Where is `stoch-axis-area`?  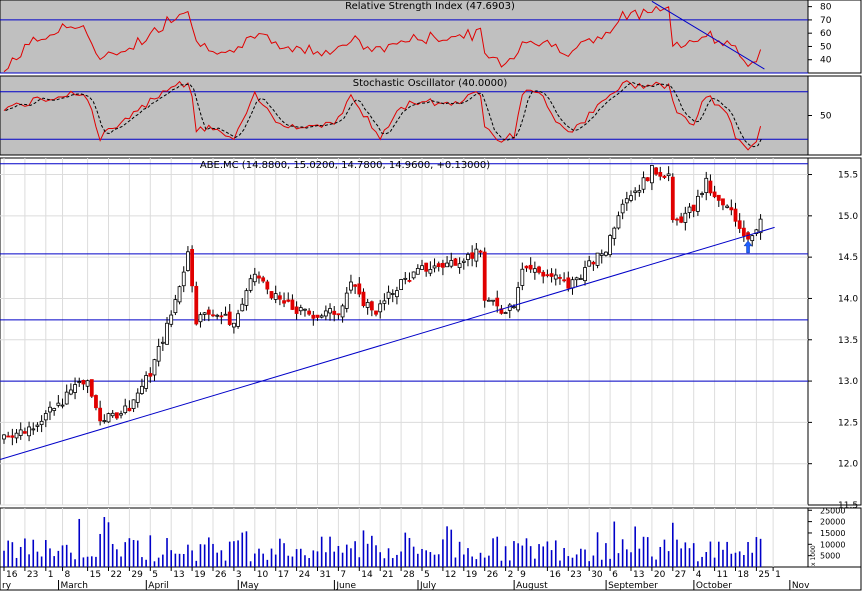
stoch-axis-area is located at coordinates (834, 115).